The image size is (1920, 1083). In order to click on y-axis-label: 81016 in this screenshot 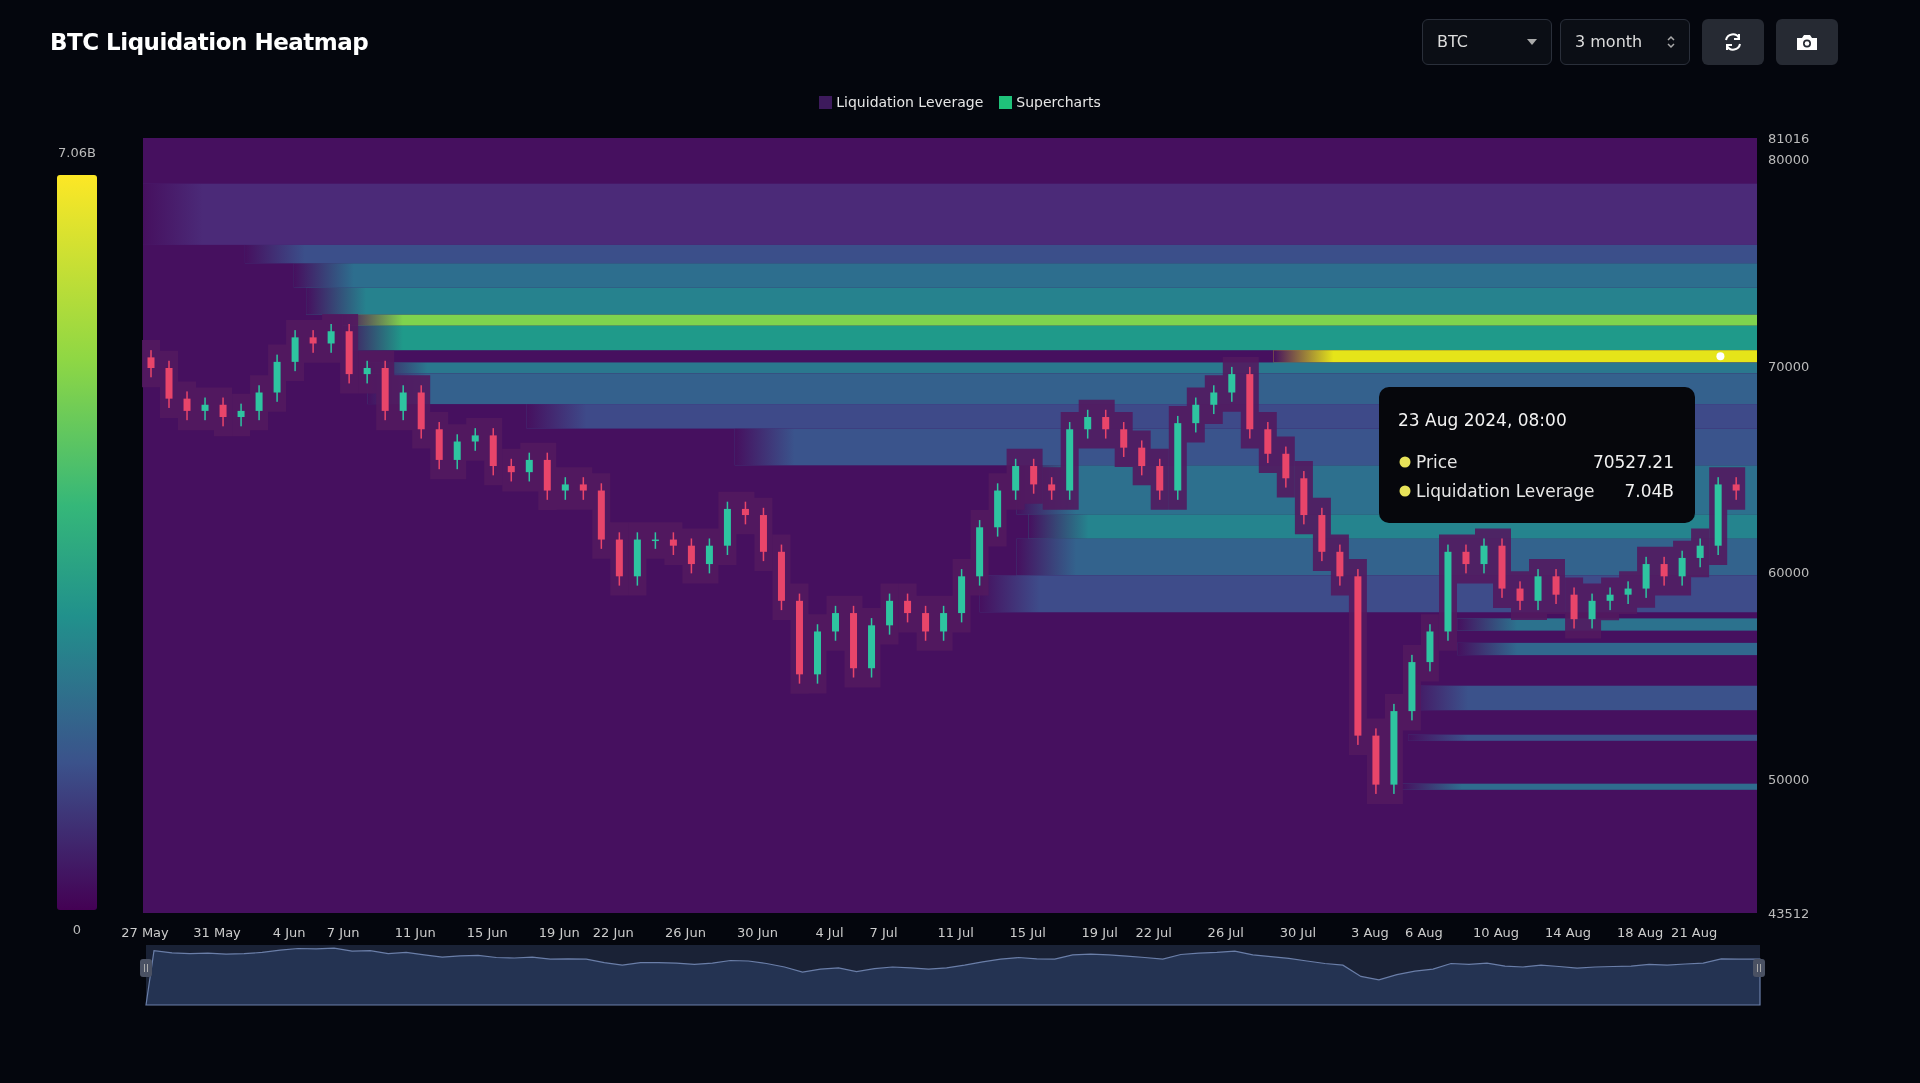, I will do `click(1789, 138)`.